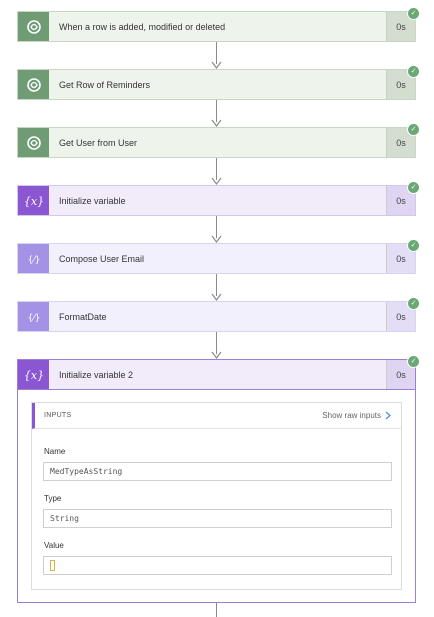 The width and height of the screenshot is (434, 617). What do you see at coordinates (96, 374) in the screenshot?
I see `step-title: Initialize variable 2` at bounding box center [96, 374].